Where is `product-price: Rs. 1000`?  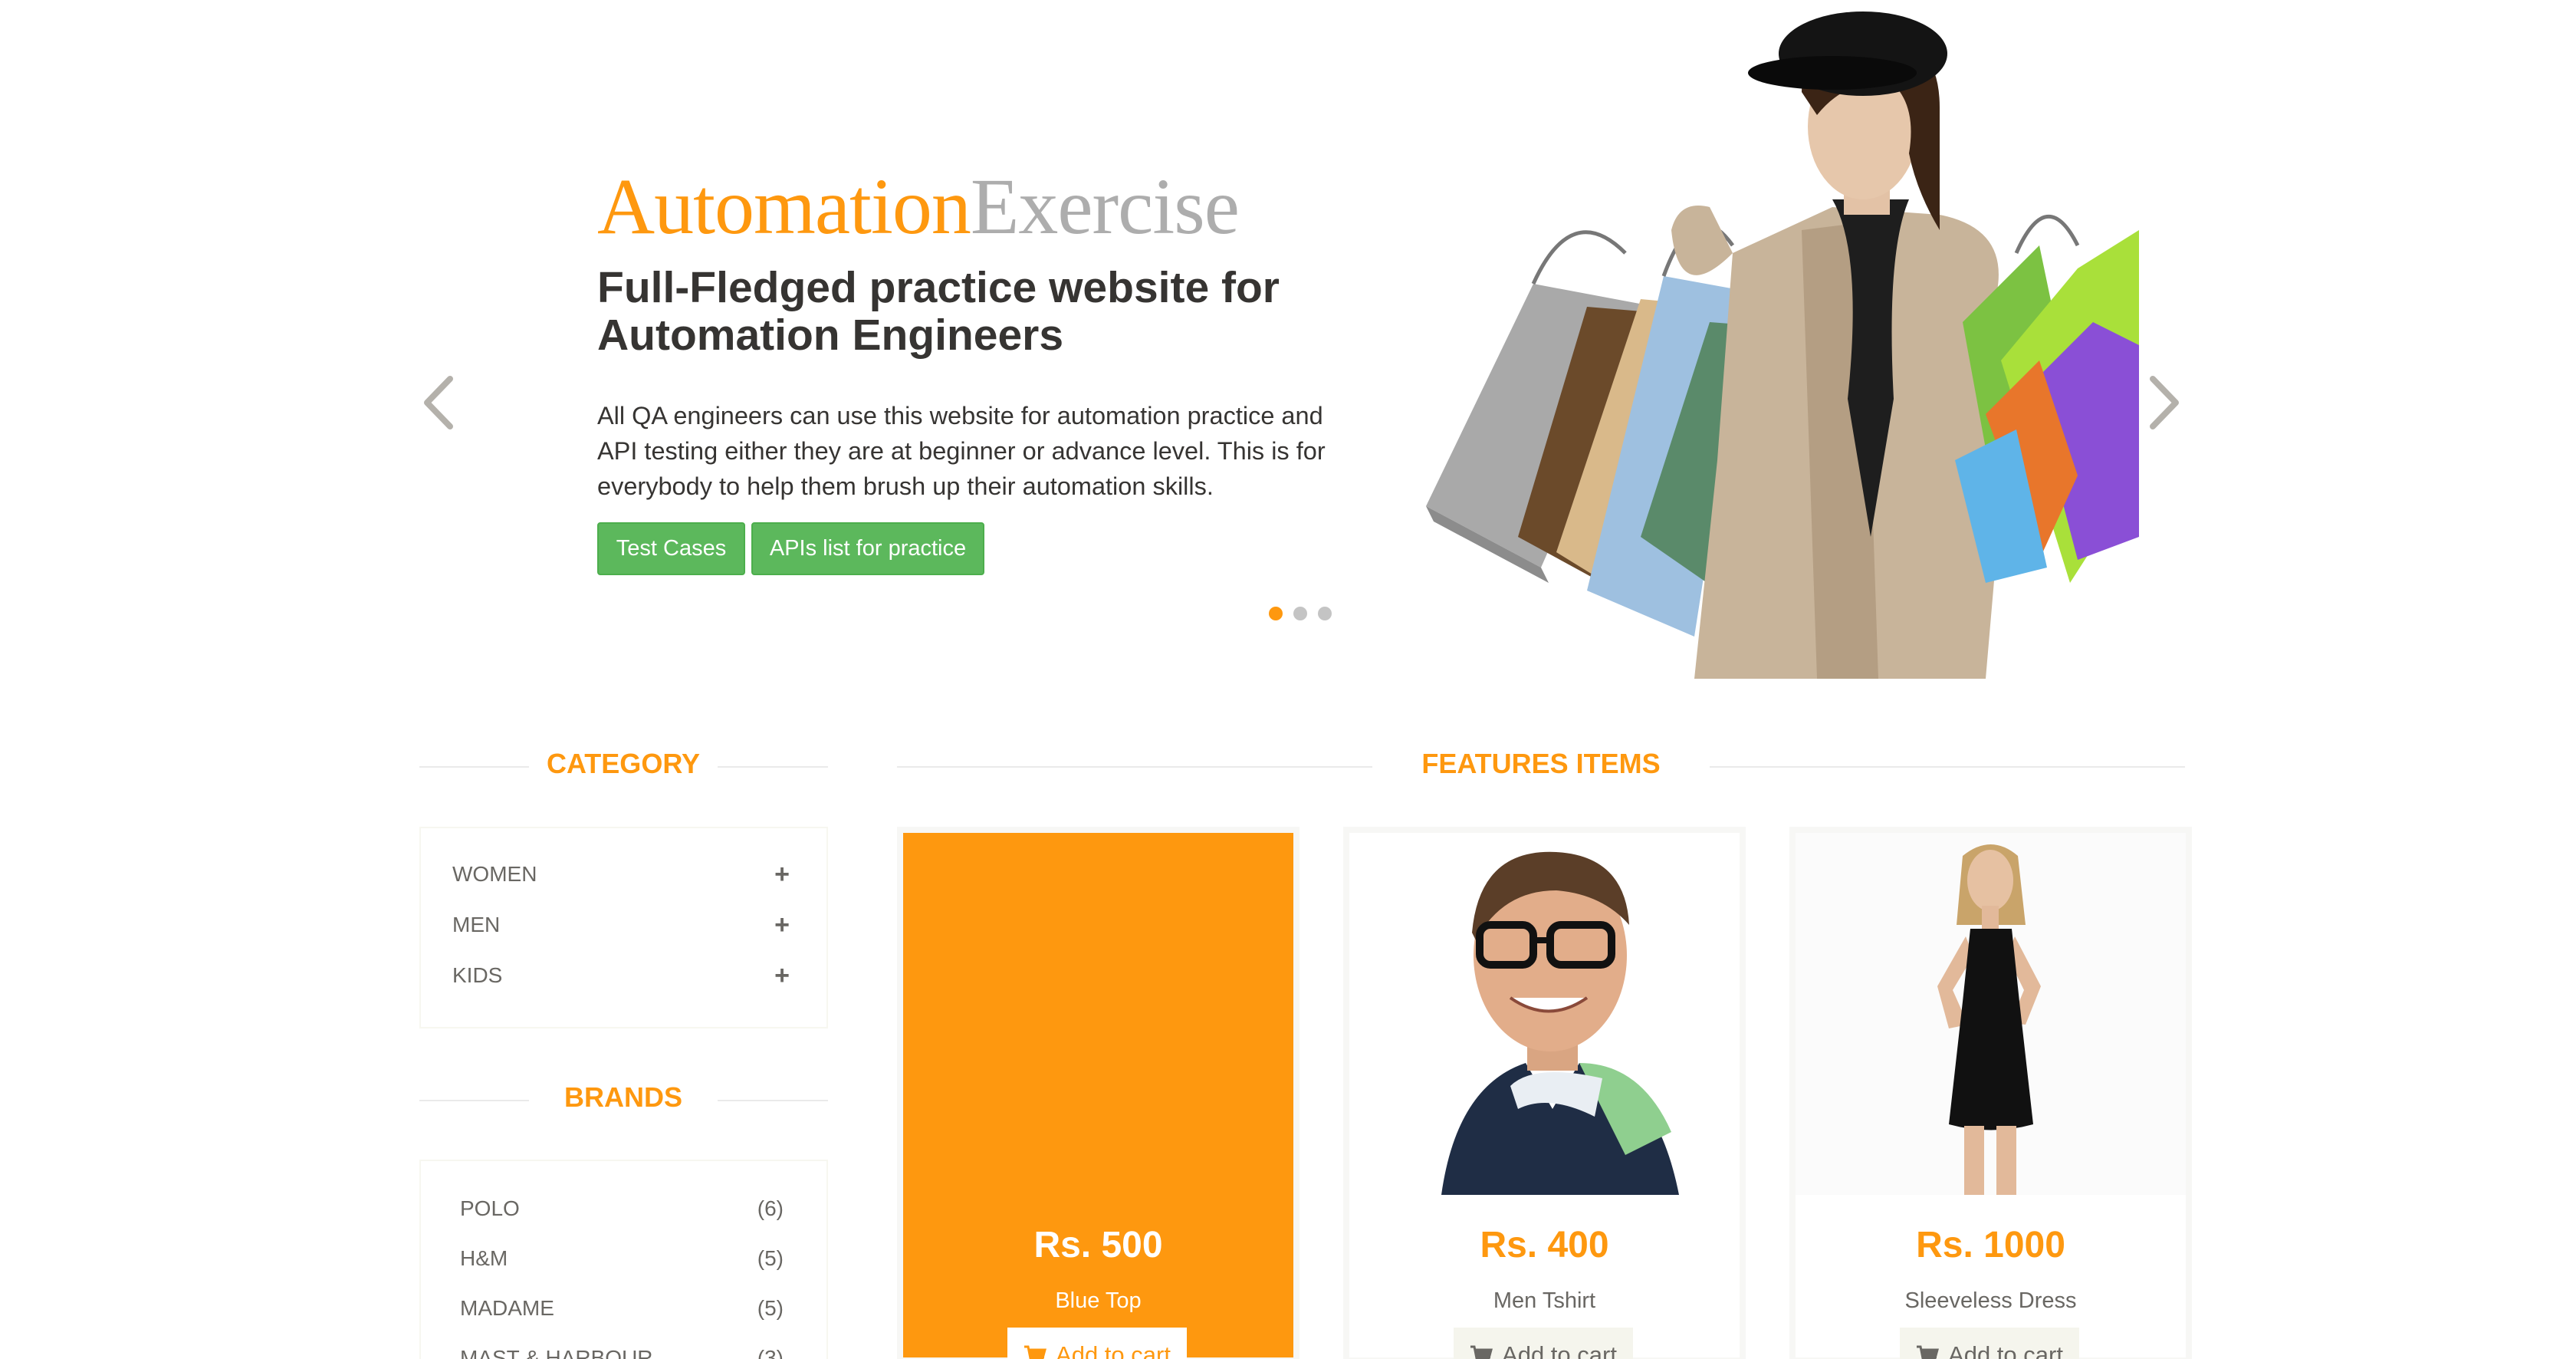 product-price: Rs. 1000 is located at coordinates (1991, 1245).